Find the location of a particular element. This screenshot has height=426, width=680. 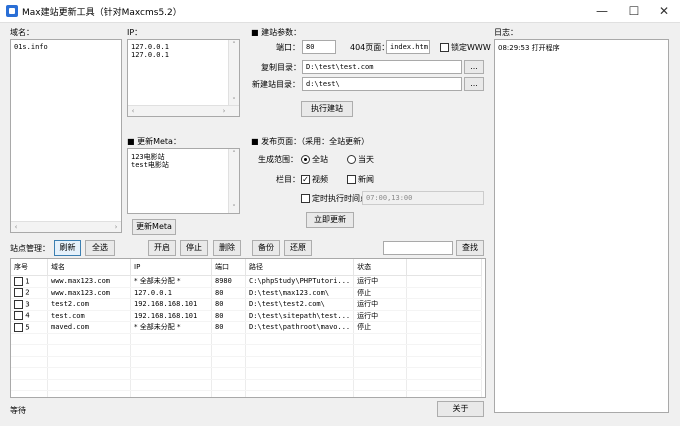

update-meta-button: 更新Meta is located at coordinates (154, 227).